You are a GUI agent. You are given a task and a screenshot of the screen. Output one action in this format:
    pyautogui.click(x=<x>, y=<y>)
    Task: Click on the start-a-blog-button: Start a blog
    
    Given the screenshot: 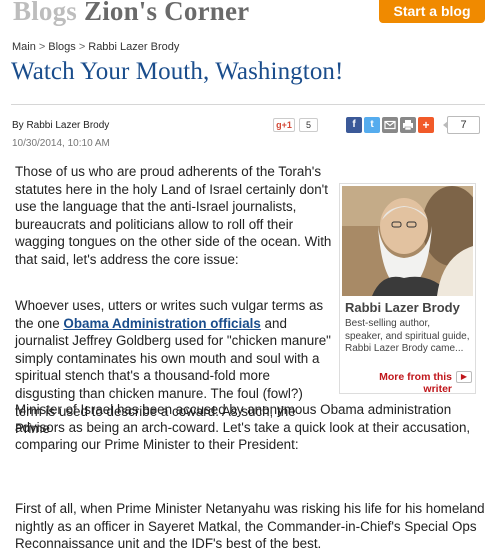 What is the action you would take?
    pyautogui.click(x=432, y=11)
    